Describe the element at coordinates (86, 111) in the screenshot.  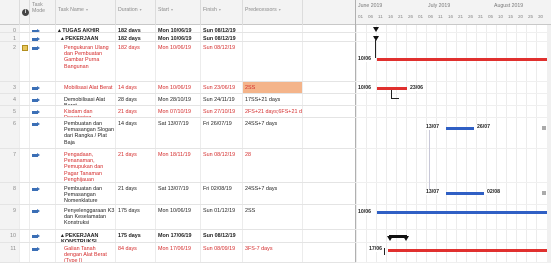
I see `task-name-cell: Kisdam dan Dewatering` at that location.